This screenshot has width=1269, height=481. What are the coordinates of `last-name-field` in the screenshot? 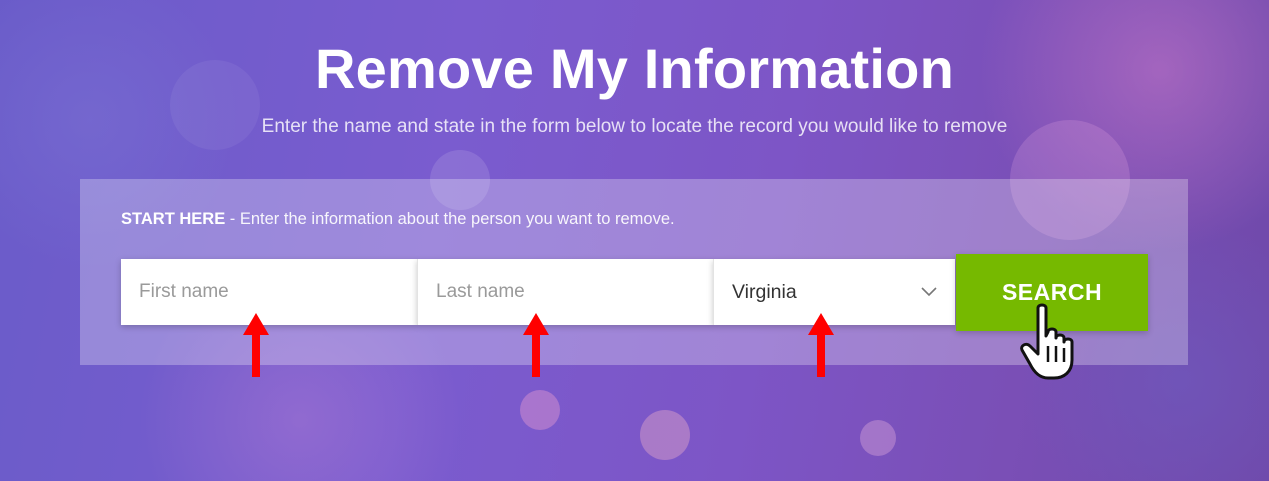 It's located at (565, 292).